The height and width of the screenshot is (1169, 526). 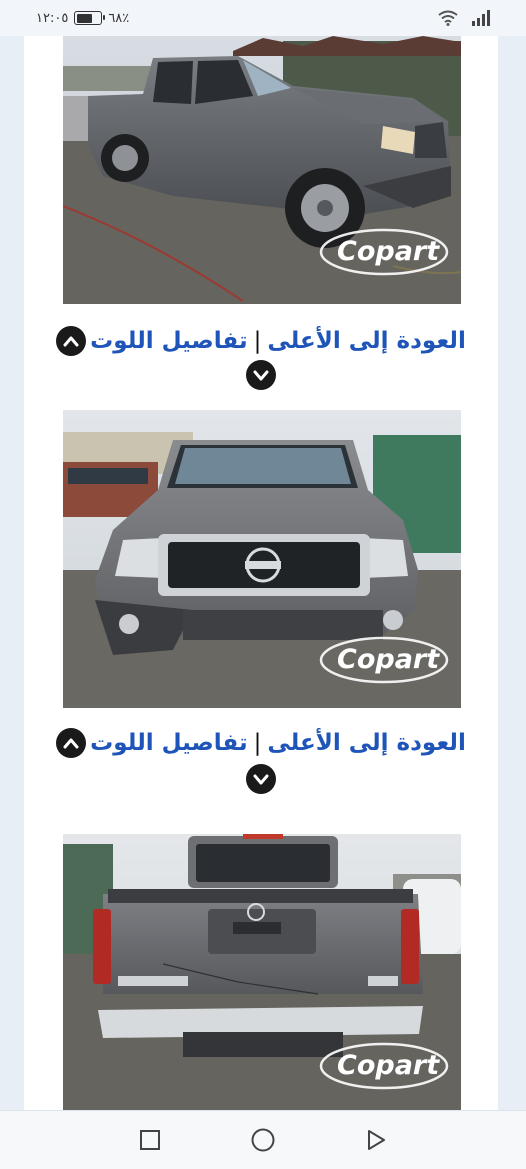 I want to click on battery-percent: ٦٨٪, so click(x=119, y=18).